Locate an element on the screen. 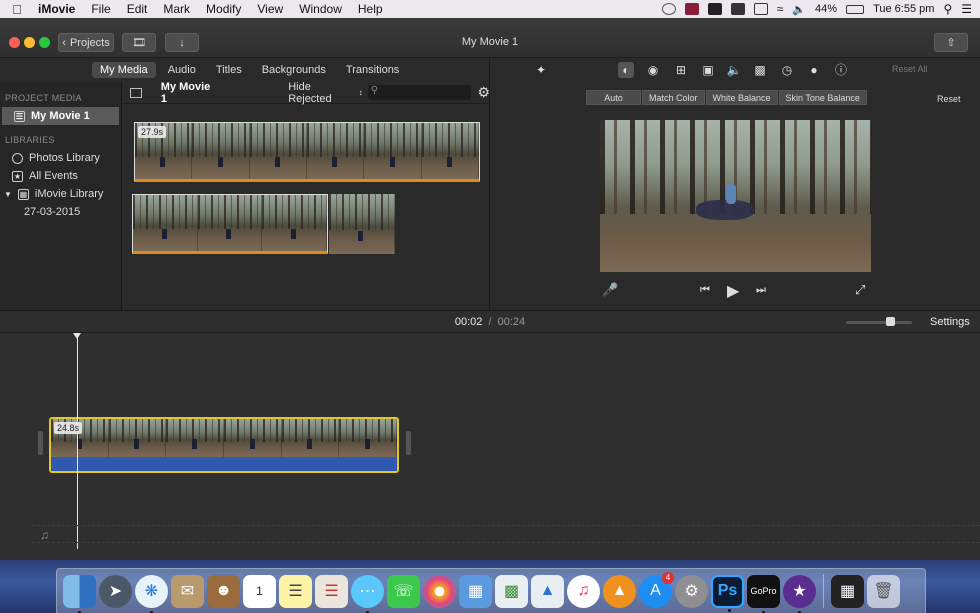 This screenshot has height=613, width=980. current-time: 00:02 is located at coordinates (468, 322).